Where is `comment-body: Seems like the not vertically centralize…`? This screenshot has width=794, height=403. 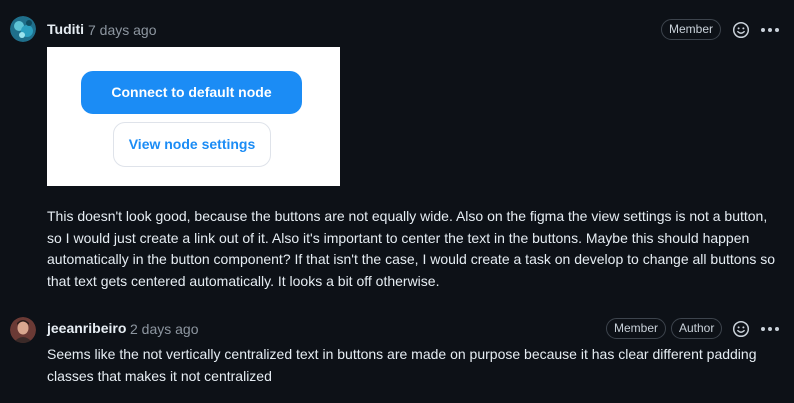
comment-body: Seems like the not vertically centralize… is located at coordinates (402, 365).